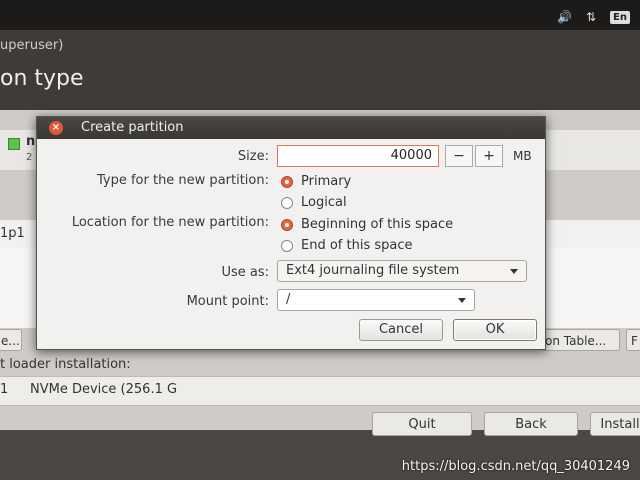 Image resolution: width=640 pixels, height=480 pixels. Describe the element at coordinates (615, 424) in the screenshot. I see `install-now-button: Install` at that location.